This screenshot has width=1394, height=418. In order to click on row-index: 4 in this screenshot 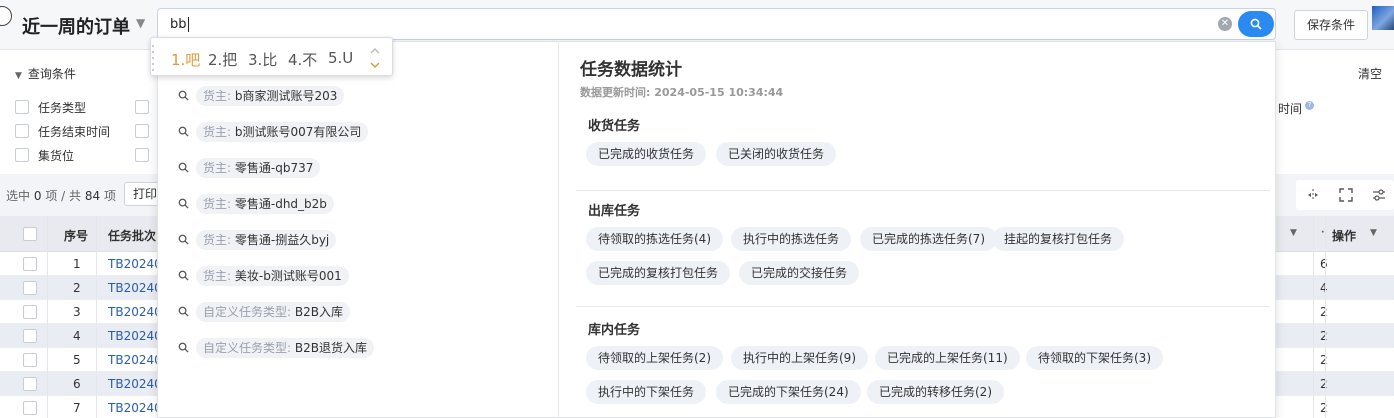, I will do `click(77, 336)`.